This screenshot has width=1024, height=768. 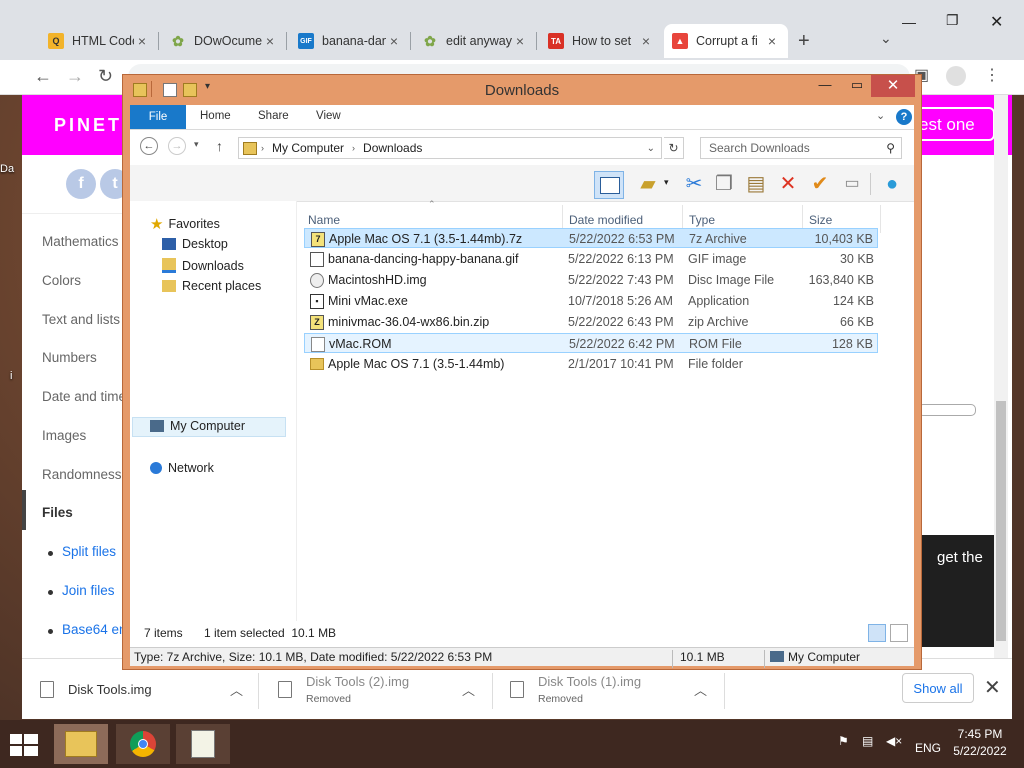 What do you see at coordinates (674, 148) in the screenshot?
I see `refresh-icon: ↻` at bounding box center [674, 148].